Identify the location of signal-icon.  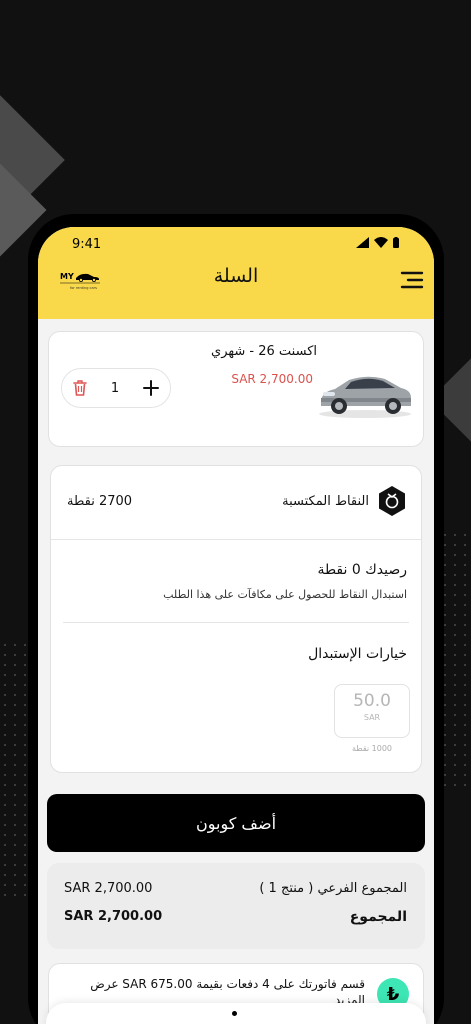
(362, 242).